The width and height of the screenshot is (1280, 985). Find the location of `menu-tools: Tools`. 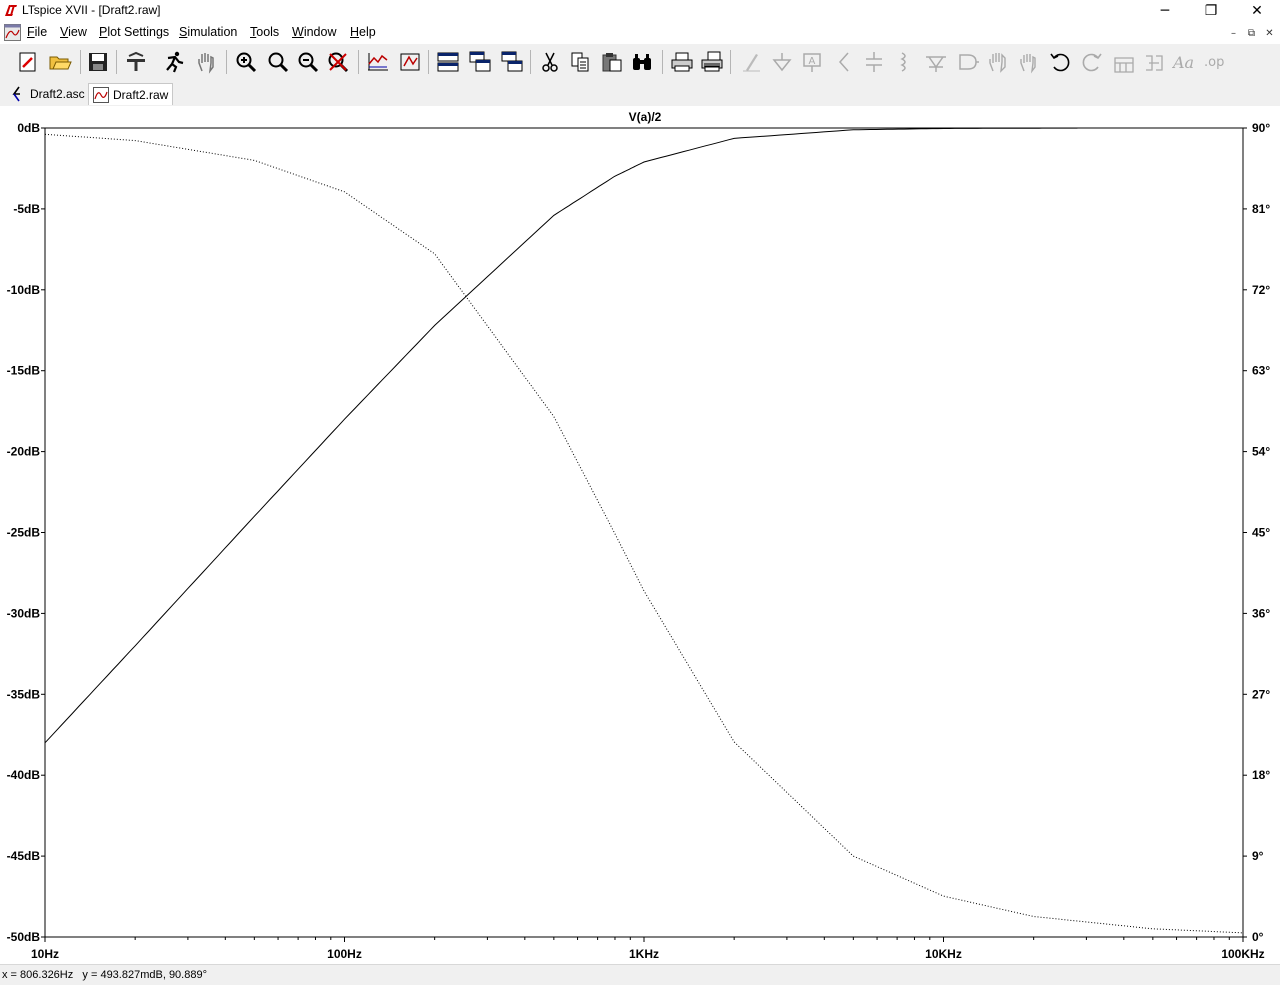

menu-tools: Tools is located at coordinates (264, 32).